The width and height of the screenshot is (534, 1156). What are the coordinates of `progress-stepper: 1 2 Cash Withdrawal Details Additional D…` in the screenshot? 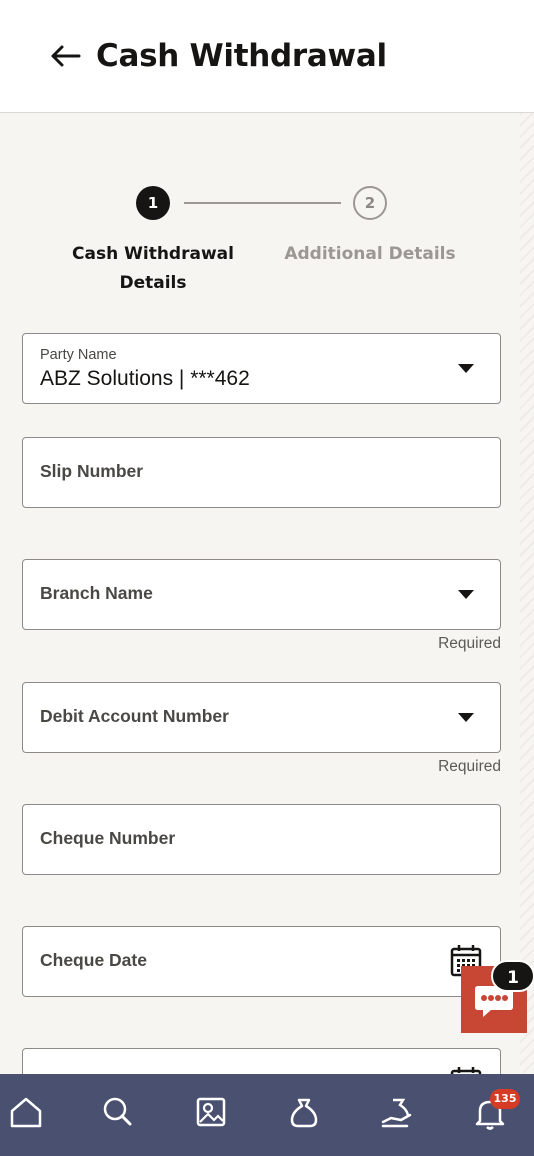 It's located at (267, 246).